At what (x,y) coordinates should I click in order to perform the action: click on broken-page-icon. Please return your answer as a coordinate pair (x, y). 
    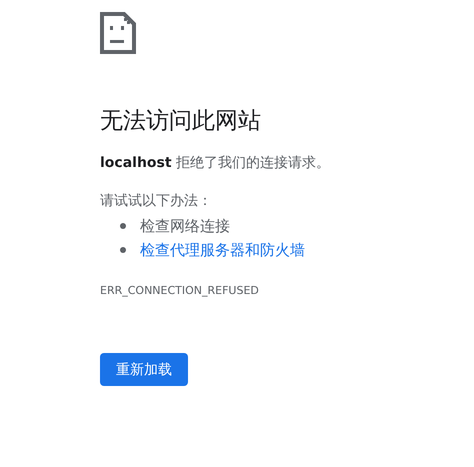
    Looking at the image, I should click on (118, 33).